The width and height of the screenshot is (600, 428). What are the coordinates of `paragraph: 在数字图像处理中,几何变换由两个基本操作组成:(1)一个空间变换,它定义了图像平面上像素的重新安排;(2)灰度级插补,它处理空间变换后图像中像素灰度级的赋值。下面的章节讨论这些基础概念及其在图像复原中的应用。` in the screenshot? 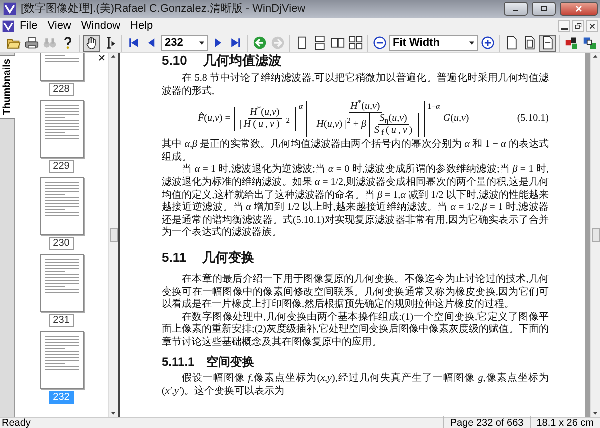 It's located at (355, 331).